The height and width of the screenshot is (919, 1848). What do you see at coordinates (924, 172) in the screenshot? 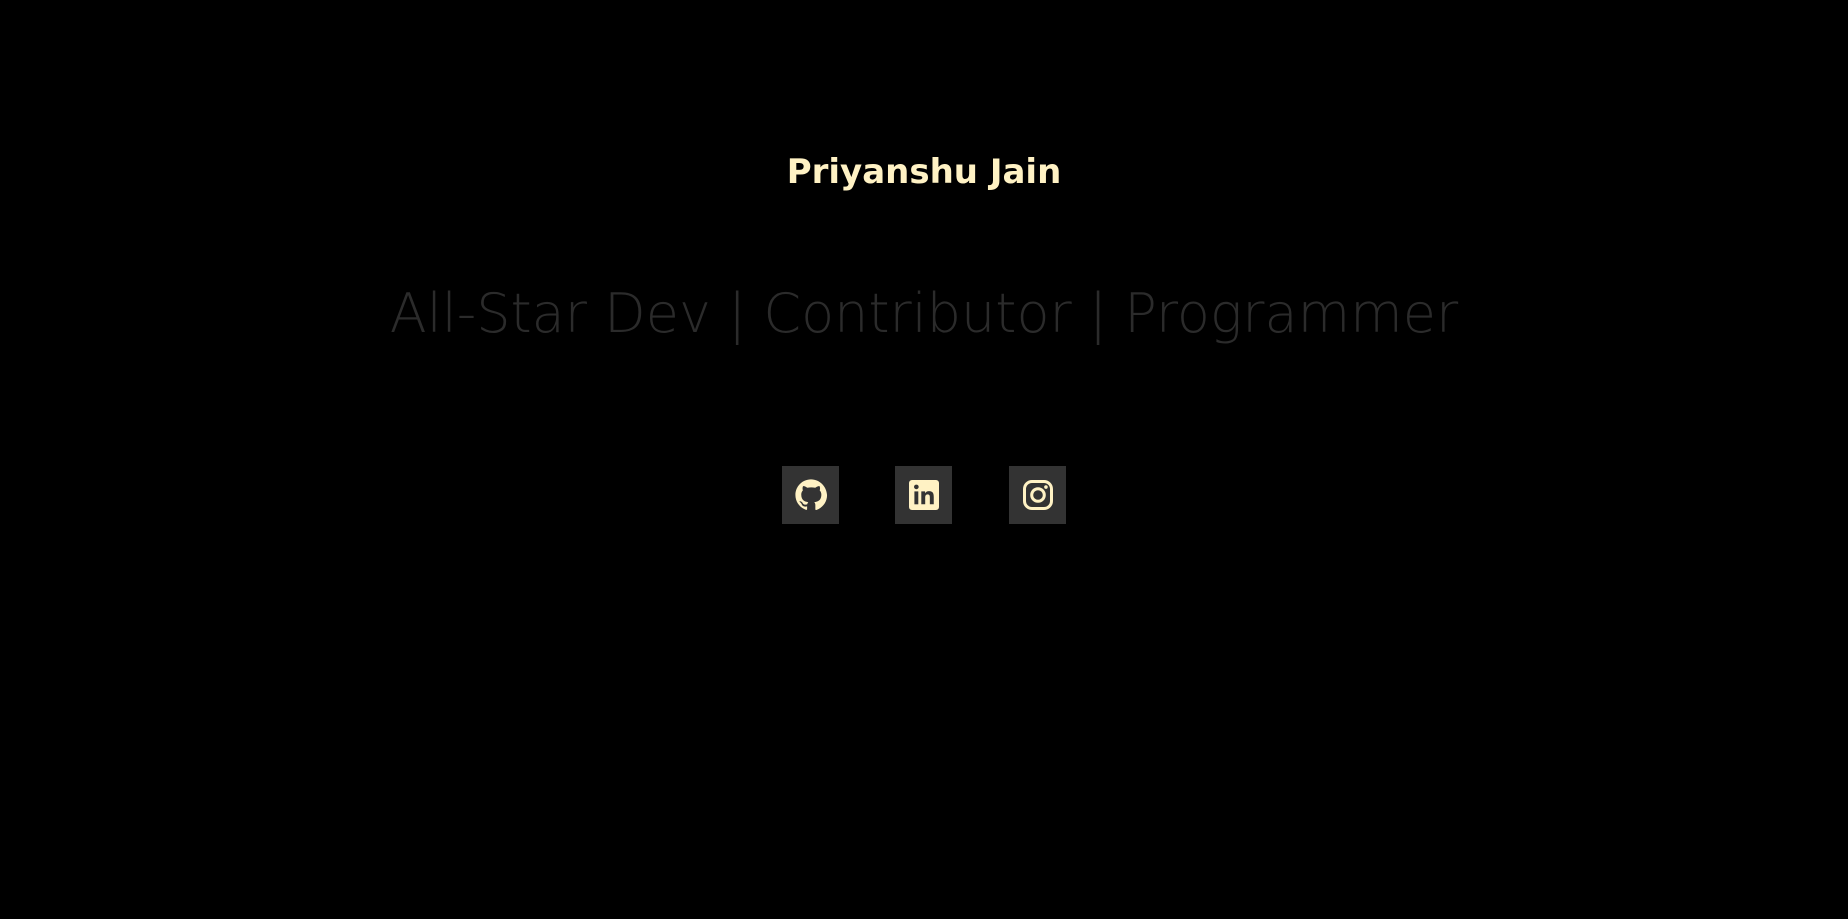
I see `profile-name: Priyanshu Jain` at bounding box center [924, 172].